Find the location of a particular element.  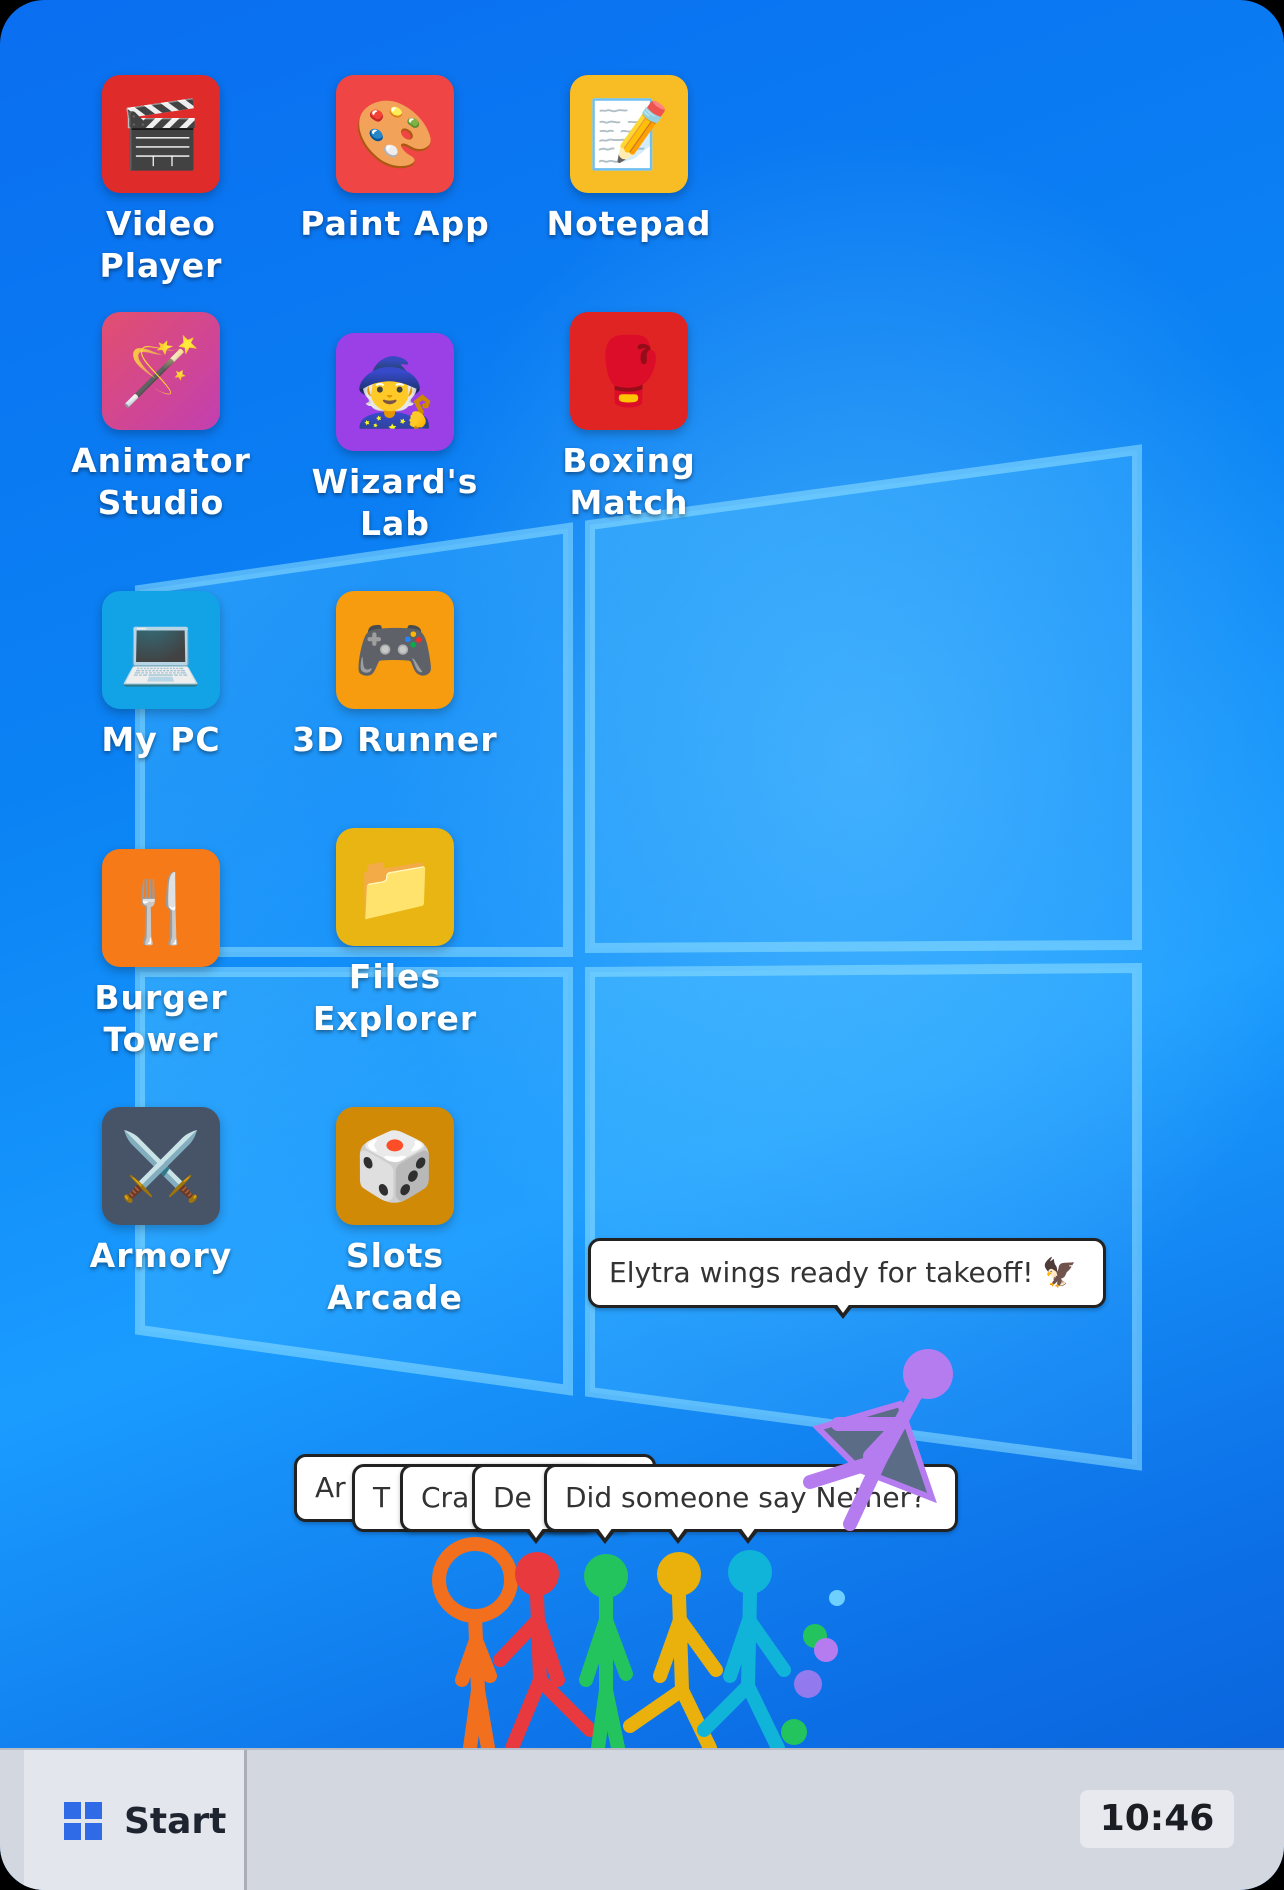

boxing-glove-icon: 🥊 is located at coordinates (629, 371).